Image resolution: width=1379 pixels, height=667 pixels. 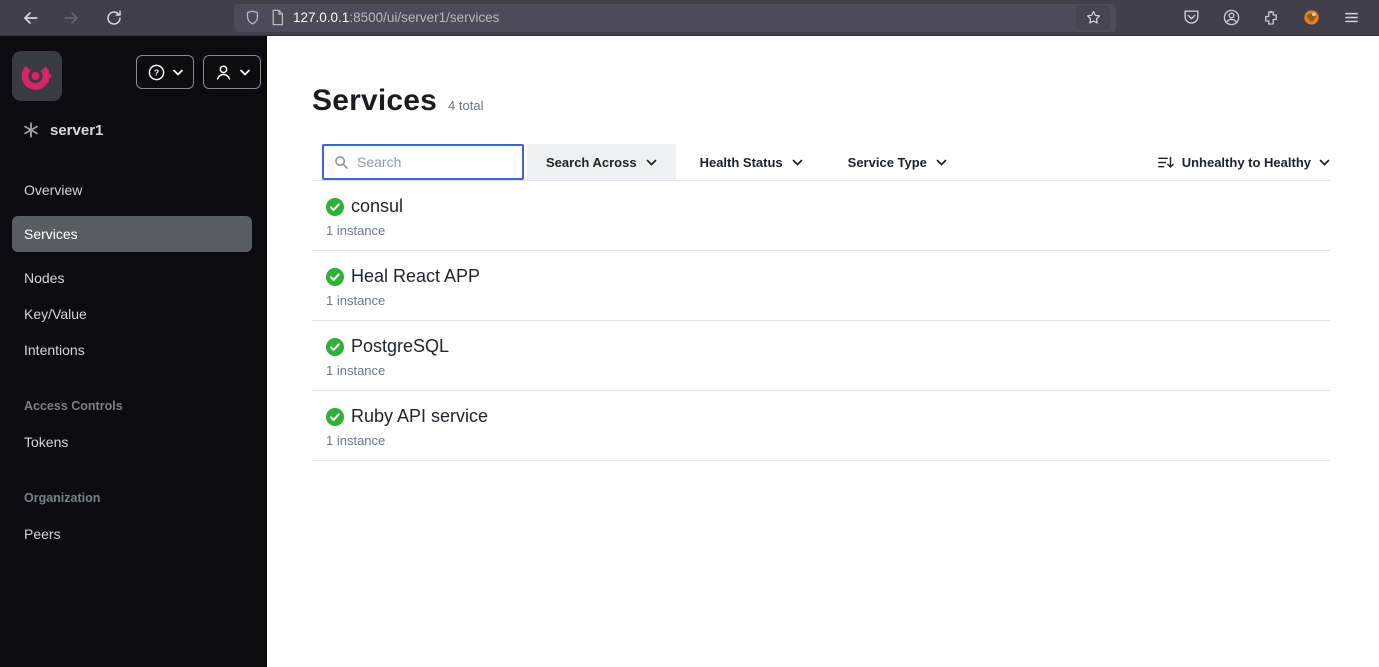 What do you see at coordinates (77, 130) in the screenshot?
I see `datacenter-name: server1` at bounding box center [77, 130].